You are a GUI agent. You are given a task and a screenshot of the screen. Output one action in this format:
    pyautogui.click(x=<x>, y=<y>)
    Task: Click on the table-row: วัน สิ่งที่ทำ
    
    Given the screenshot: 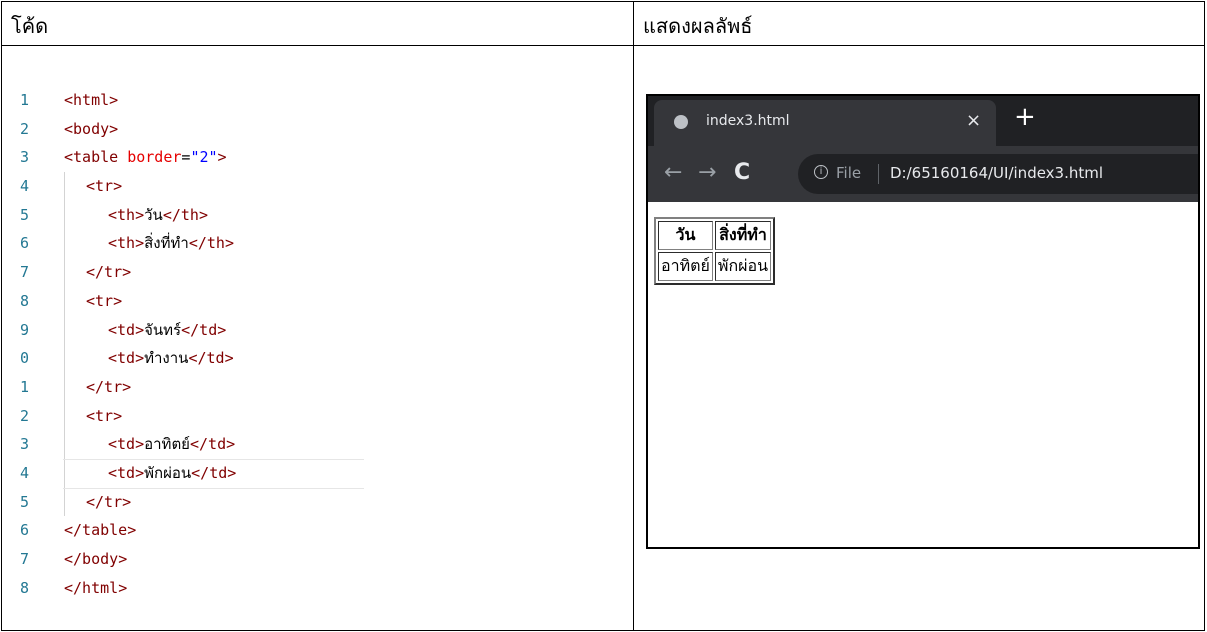 What is the action you would take?
    pyautogui.click(x=715, y=235)
    